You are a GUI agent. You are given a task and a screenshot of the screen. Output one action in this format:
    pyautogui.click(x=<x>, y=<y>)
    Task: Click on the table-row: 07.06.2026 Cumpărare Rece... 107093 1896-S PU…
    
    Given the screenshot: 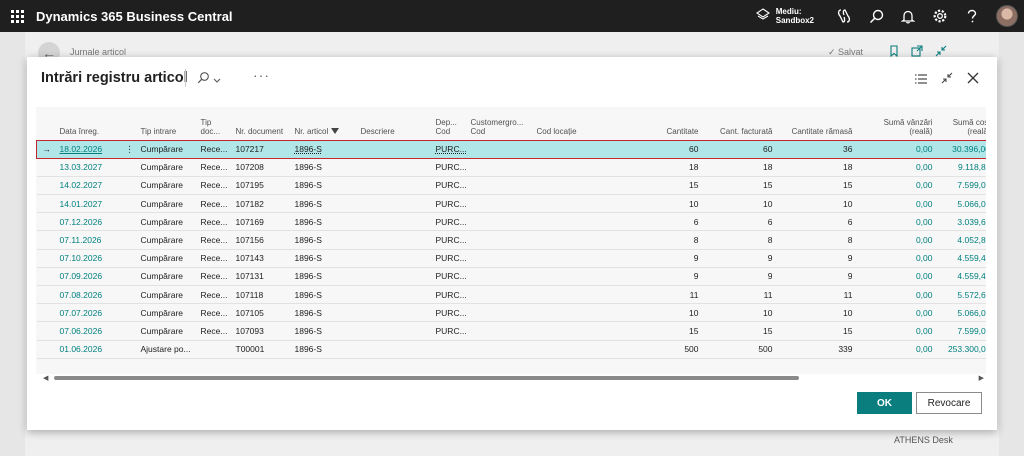 What is the action you would take?
    pyautogui.click(x=511, y=331)
    